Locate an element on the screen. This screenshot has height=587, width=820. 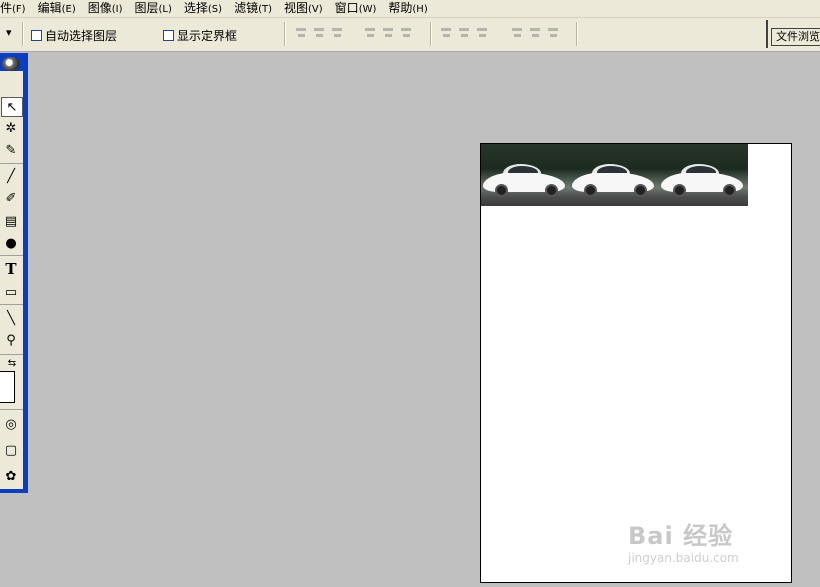
brush-button: ╱ is located at coordinates (11, 176).